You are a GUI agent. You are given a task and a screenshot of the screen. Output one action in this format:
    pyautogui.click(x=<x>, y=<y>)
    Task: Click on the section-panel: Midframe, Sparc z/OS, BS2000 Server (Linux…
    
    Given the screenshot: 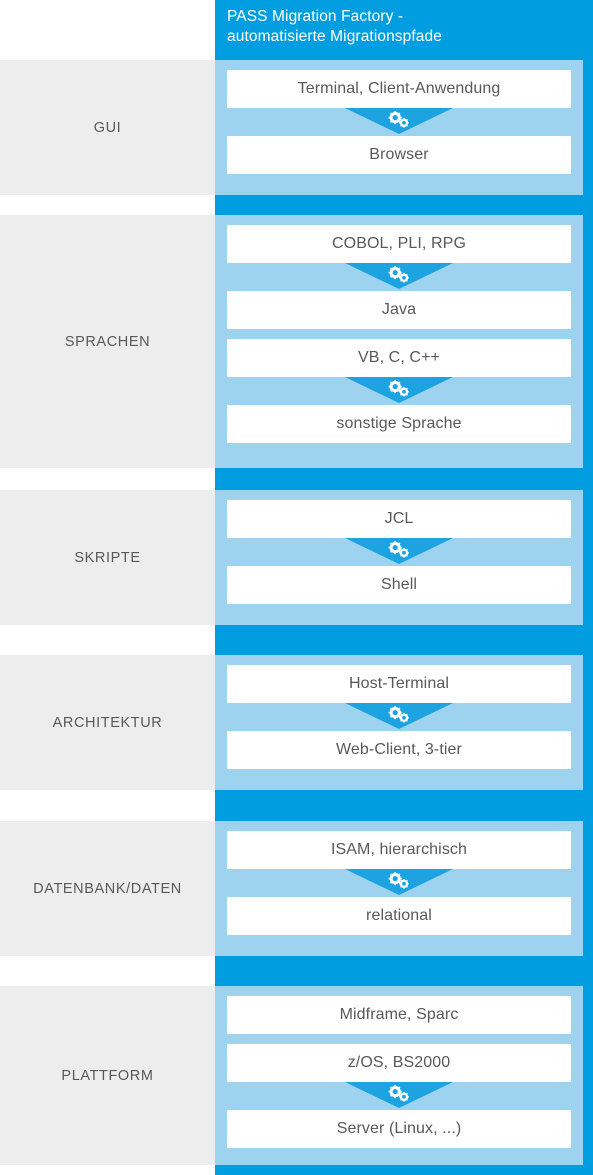 What is the action you would take?
    pyautogui.click(x=399, y=1075)
    